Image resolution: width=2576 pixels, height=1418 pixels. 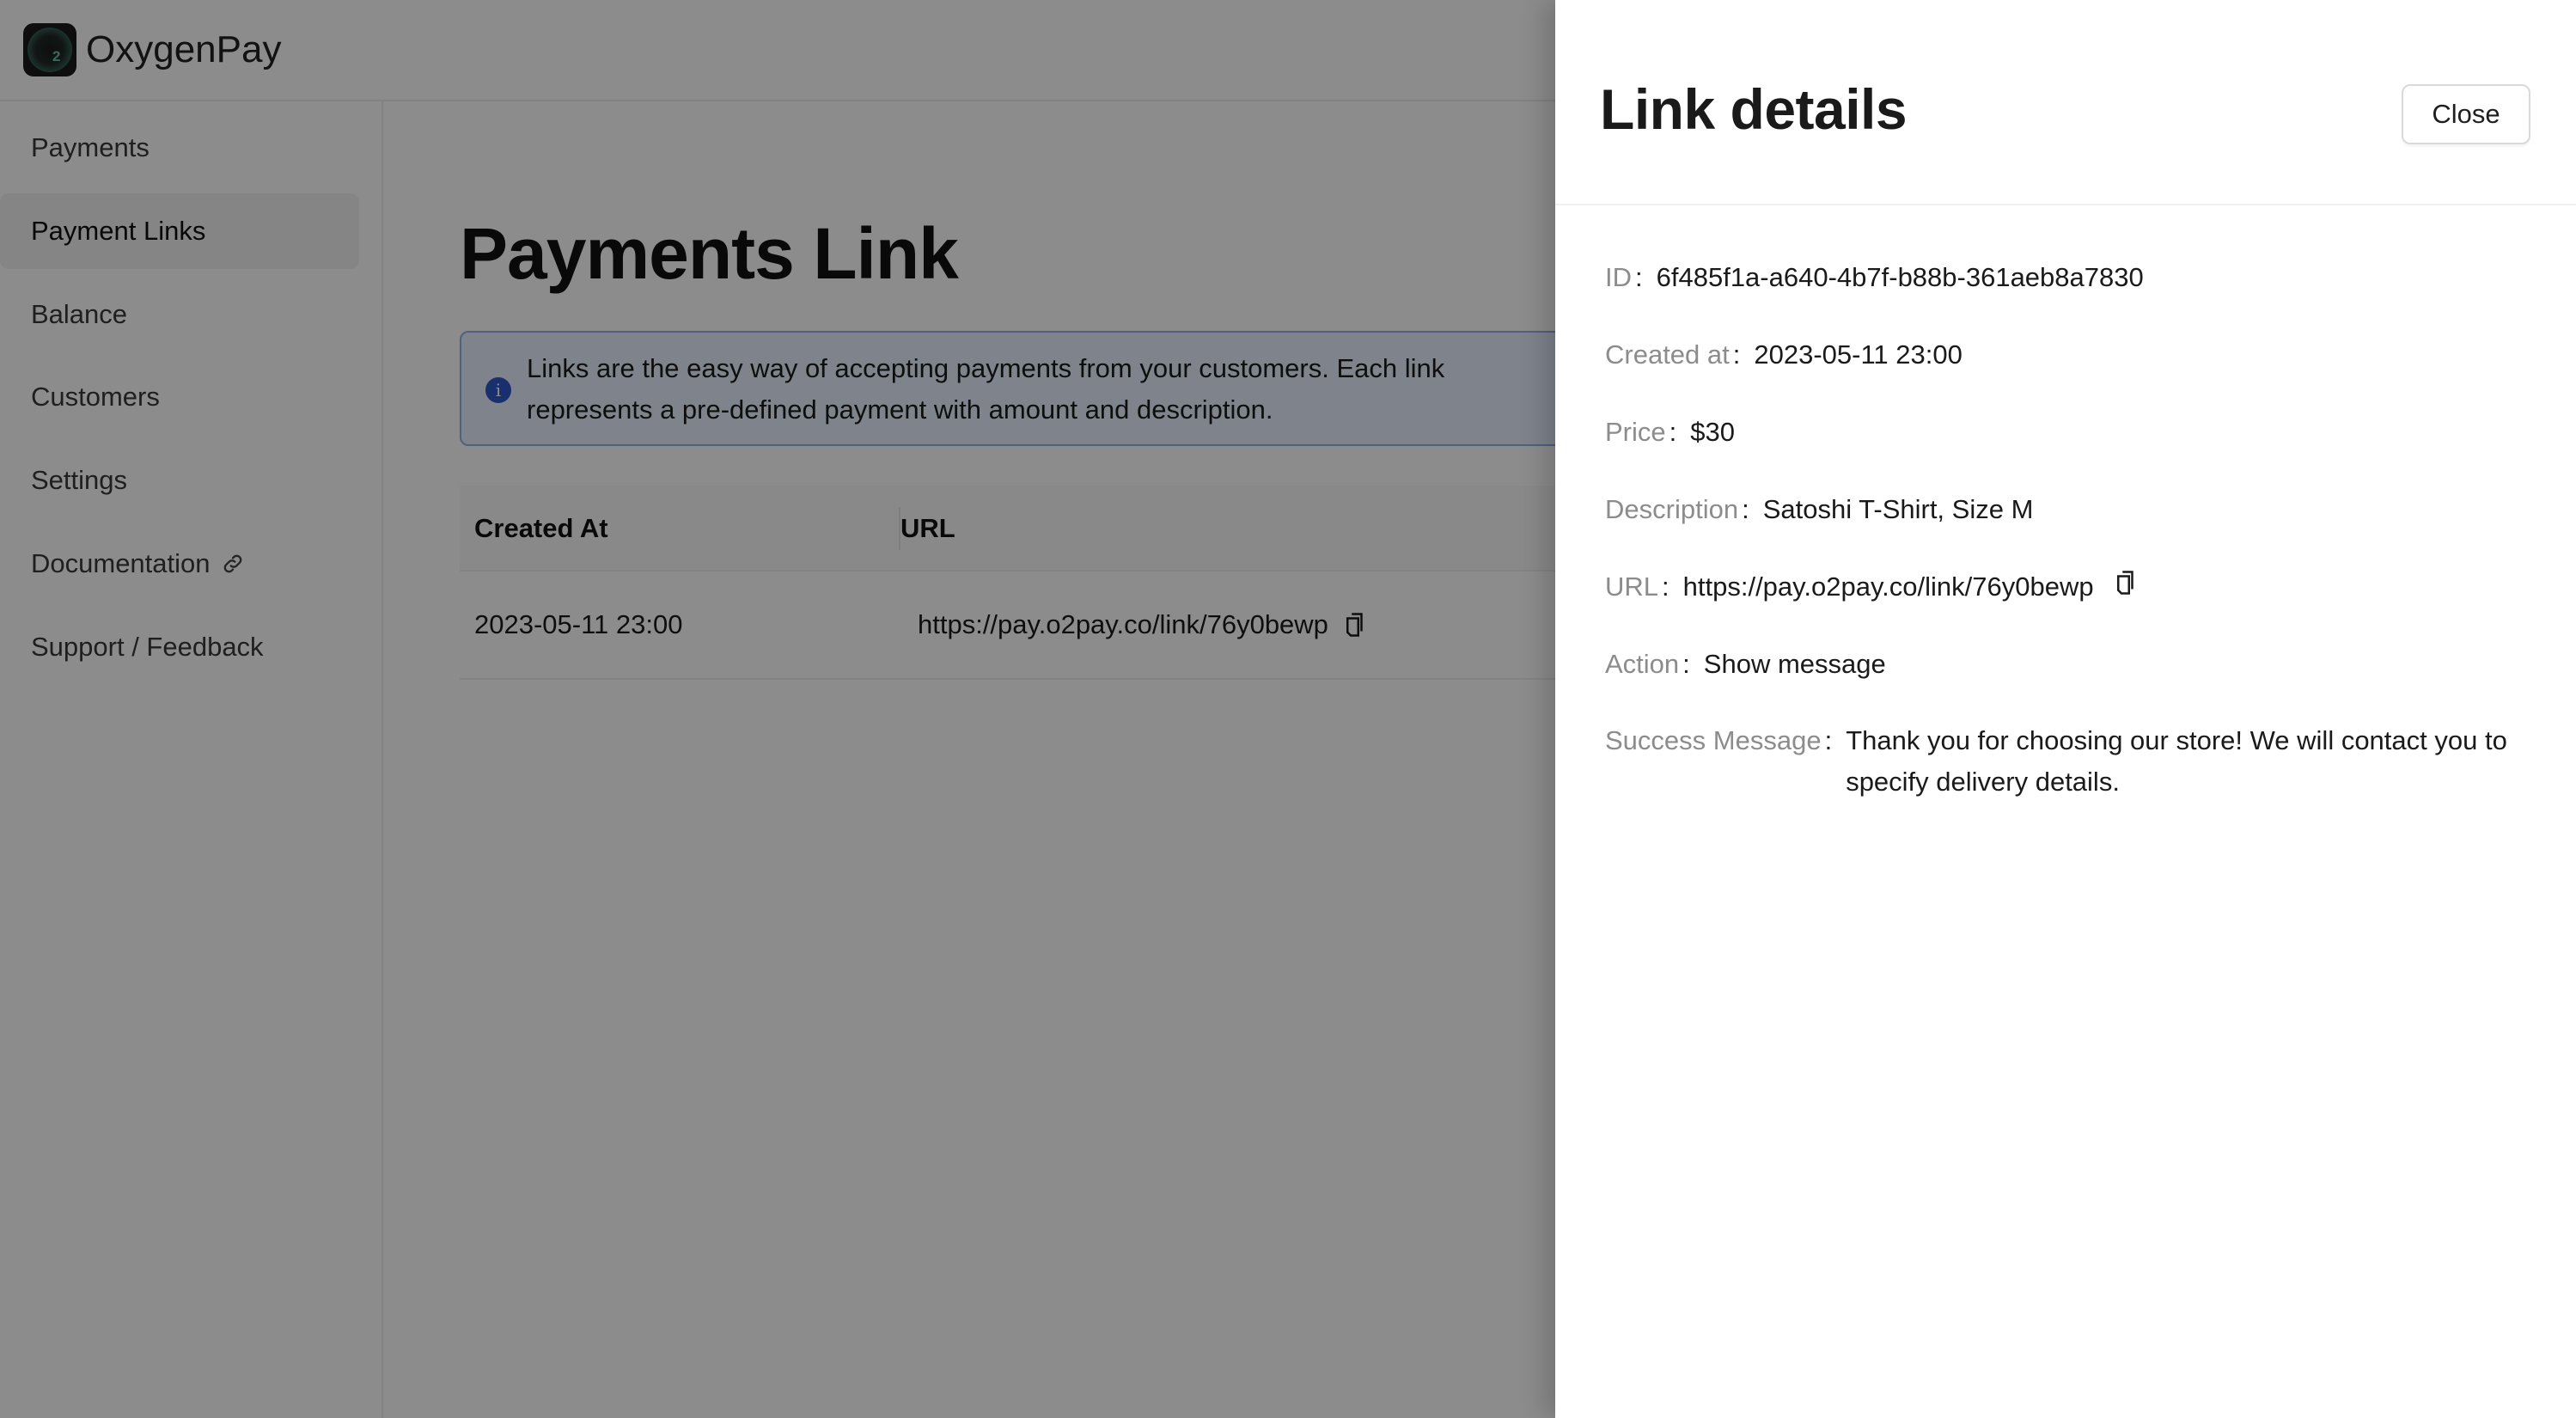 I want to click on copy-icon, so click(x=2126, y=583).